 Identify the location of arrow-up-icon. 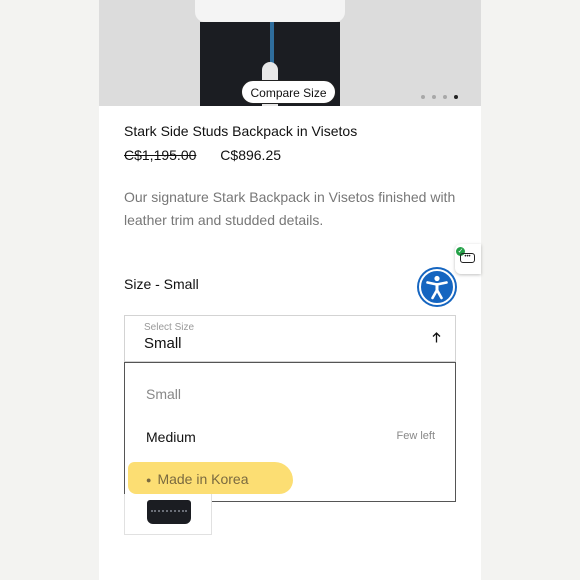
(436, 338).